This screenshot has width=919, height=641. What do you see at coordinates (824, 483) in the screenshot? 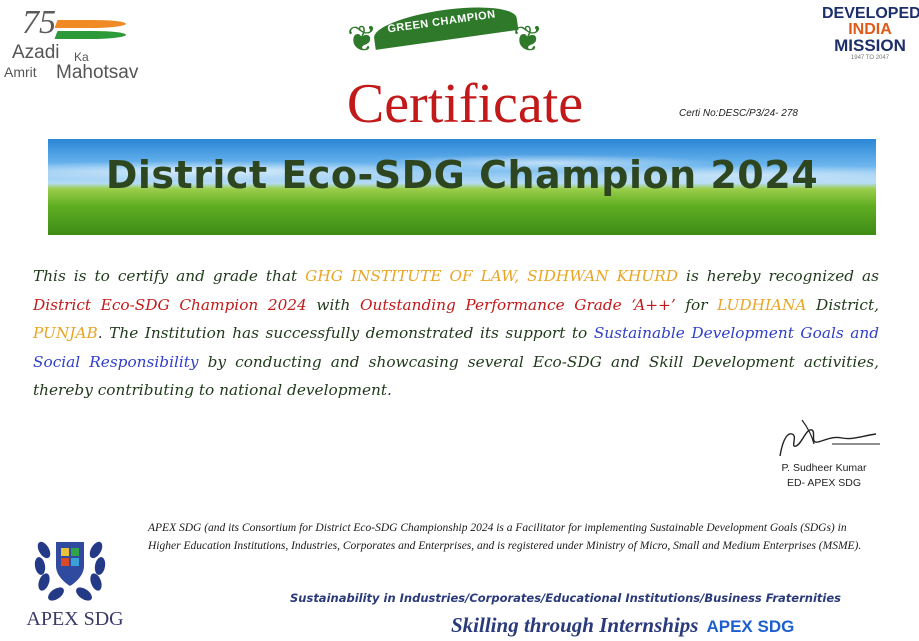
I see `signatory-role: ED- APEX SDG` at bounding box center [824, 483].